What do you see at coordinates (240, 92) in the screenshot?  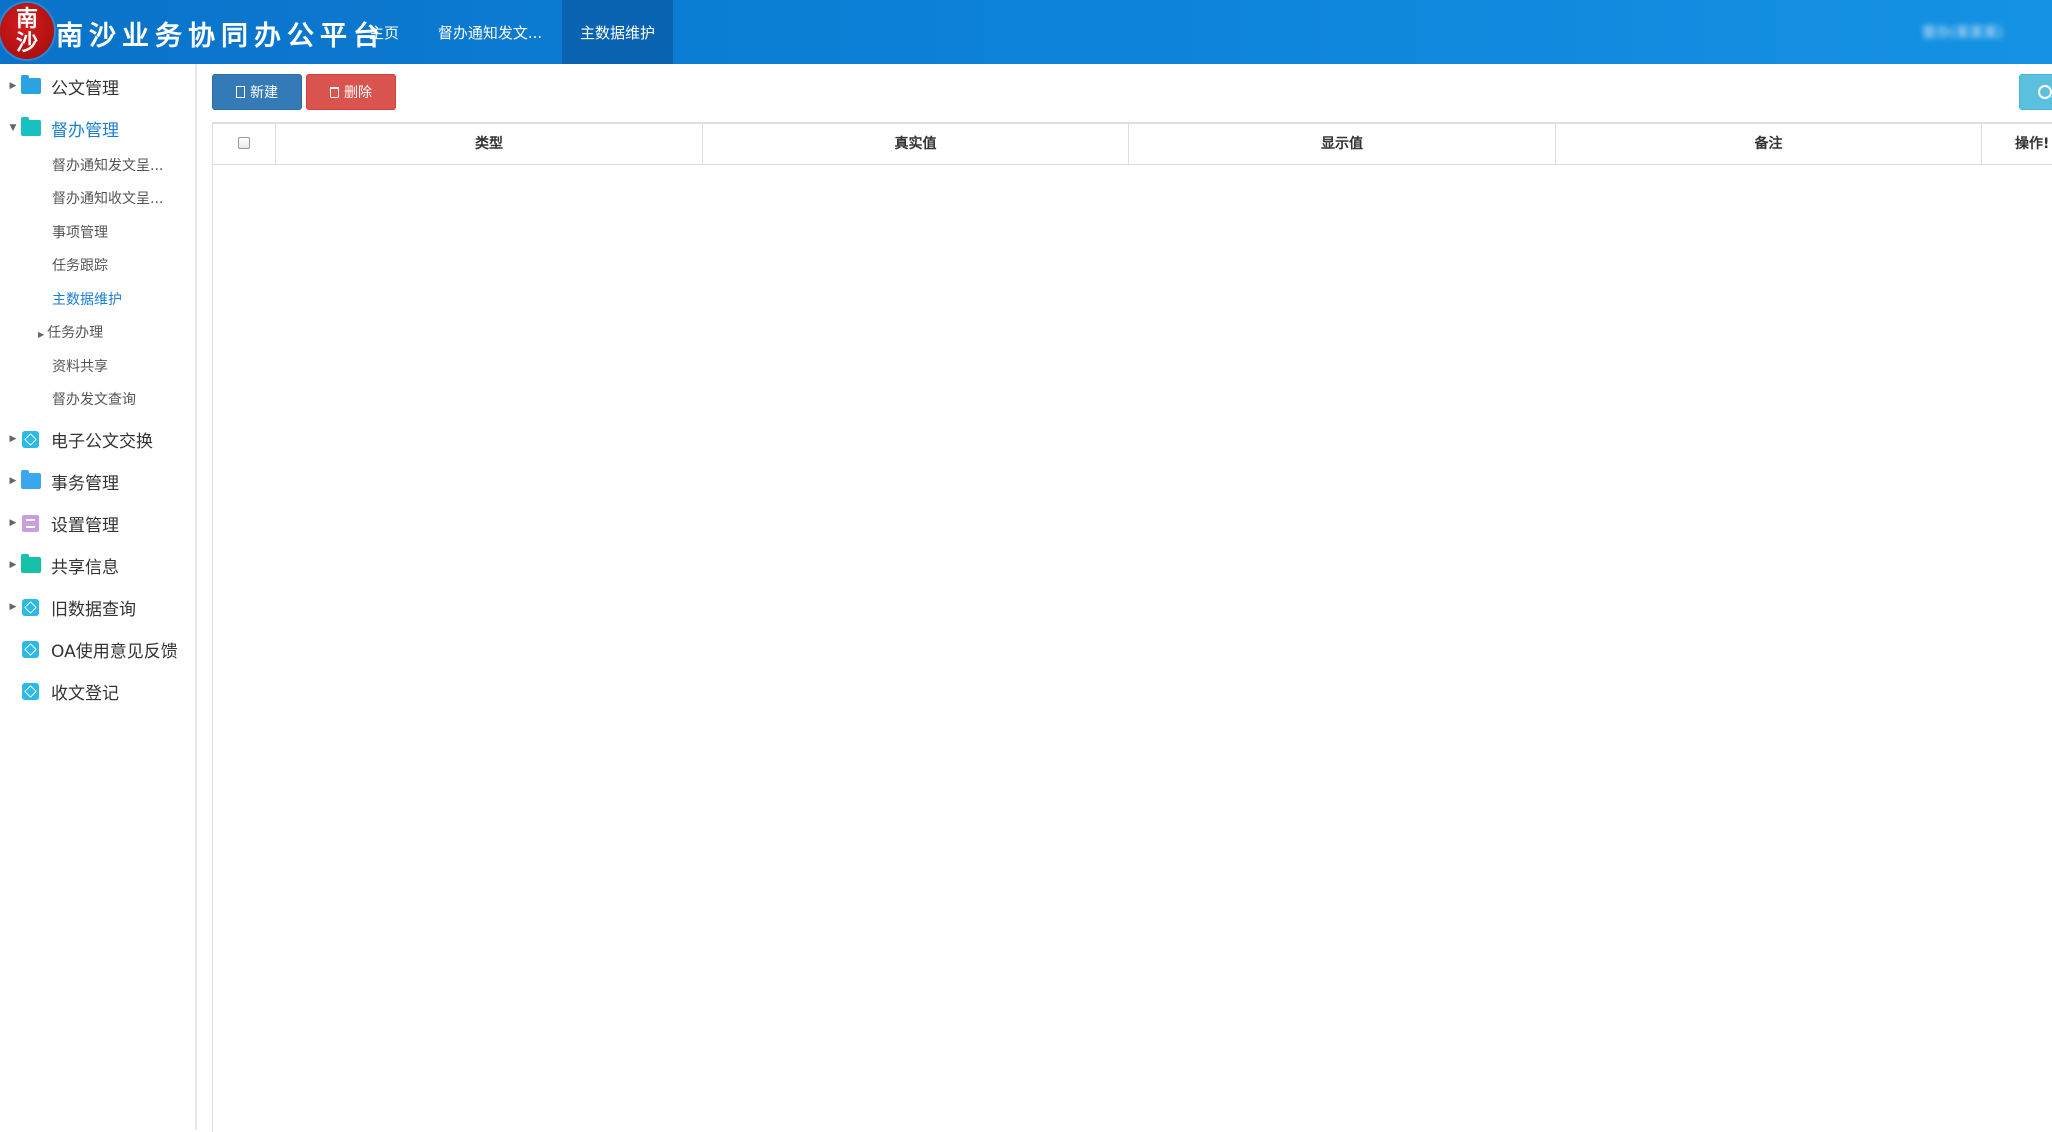 I see `file-icon` at bounding box center [240, 92].